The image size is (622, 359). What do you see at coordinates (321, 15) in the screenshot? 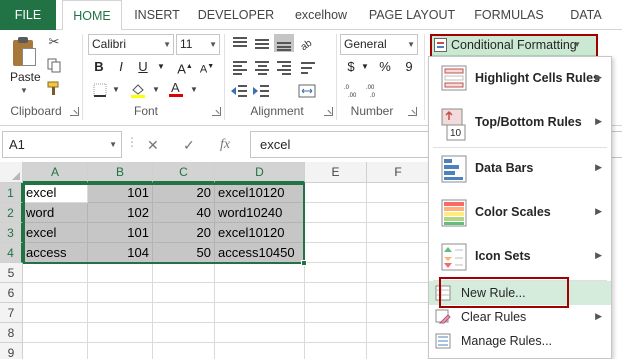
I see `tab-excelhow: excelhow` at bounding box center [321, 15].